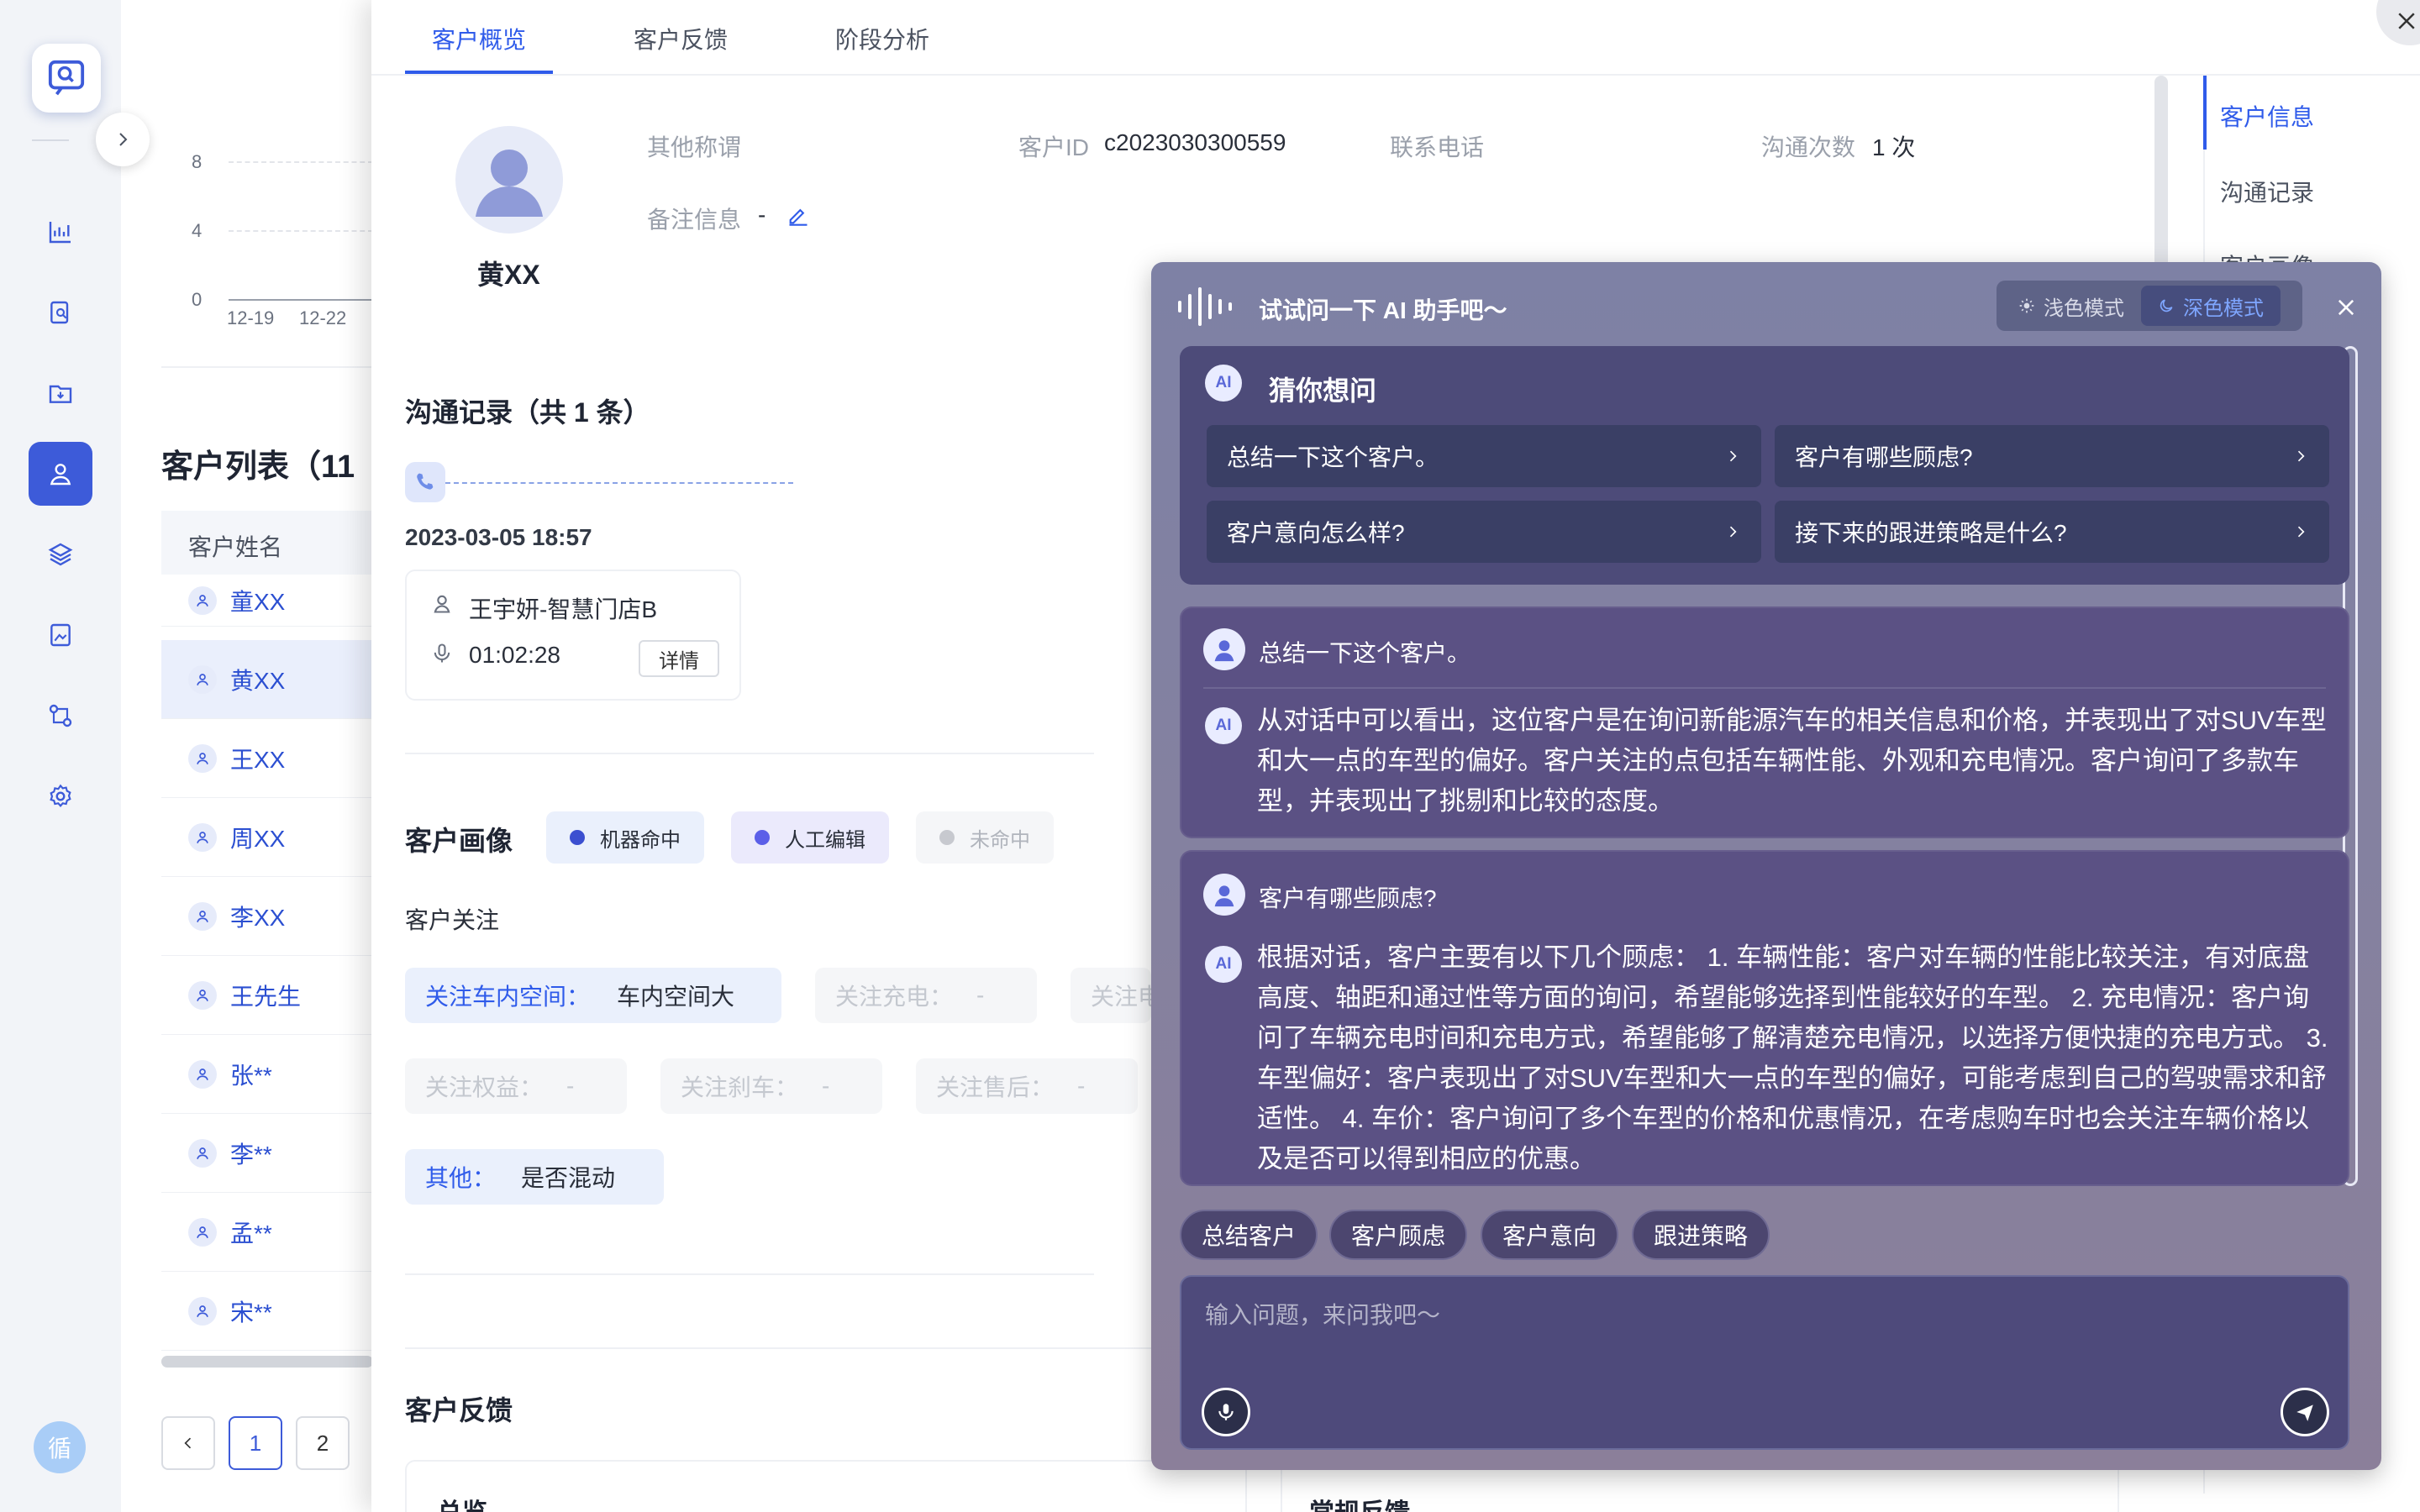 This screenshot has width=2420, height=1512. Describe the element at coordinates (60, 1447) in the screenshot. I see `user-avatar: 循` at that location.